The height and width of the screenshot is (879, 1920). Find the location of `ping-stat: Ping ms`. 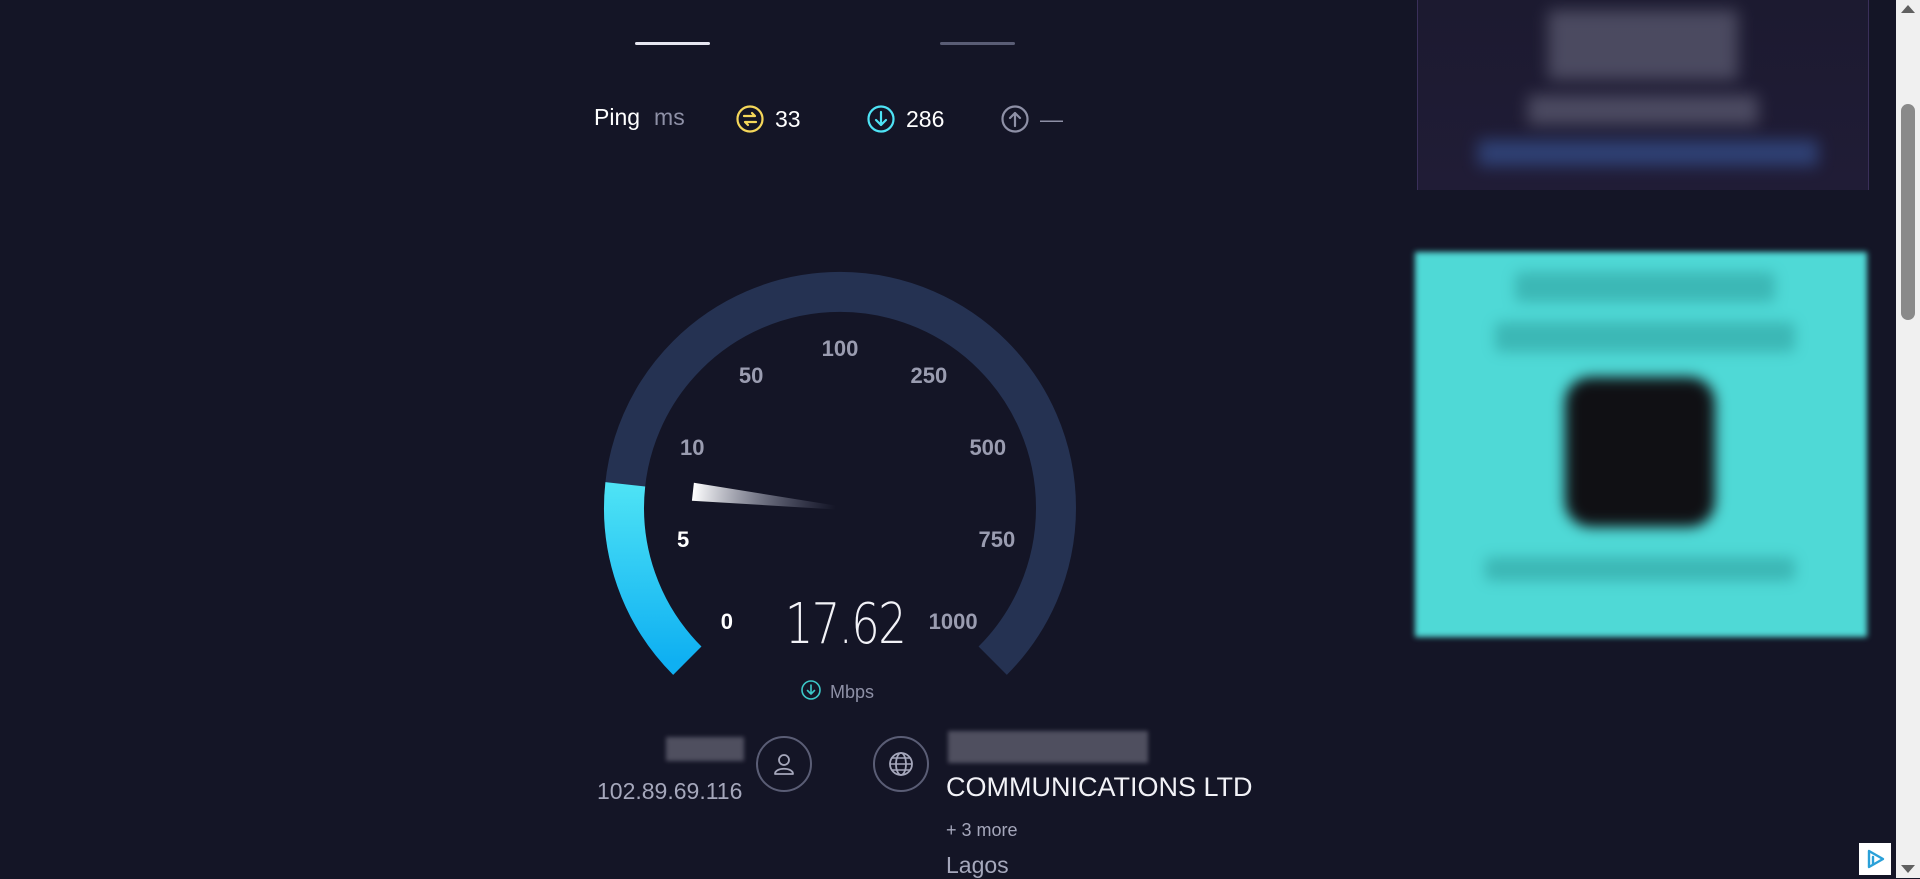

ping-stat: Ping ms is located at coordinates (639, 117).